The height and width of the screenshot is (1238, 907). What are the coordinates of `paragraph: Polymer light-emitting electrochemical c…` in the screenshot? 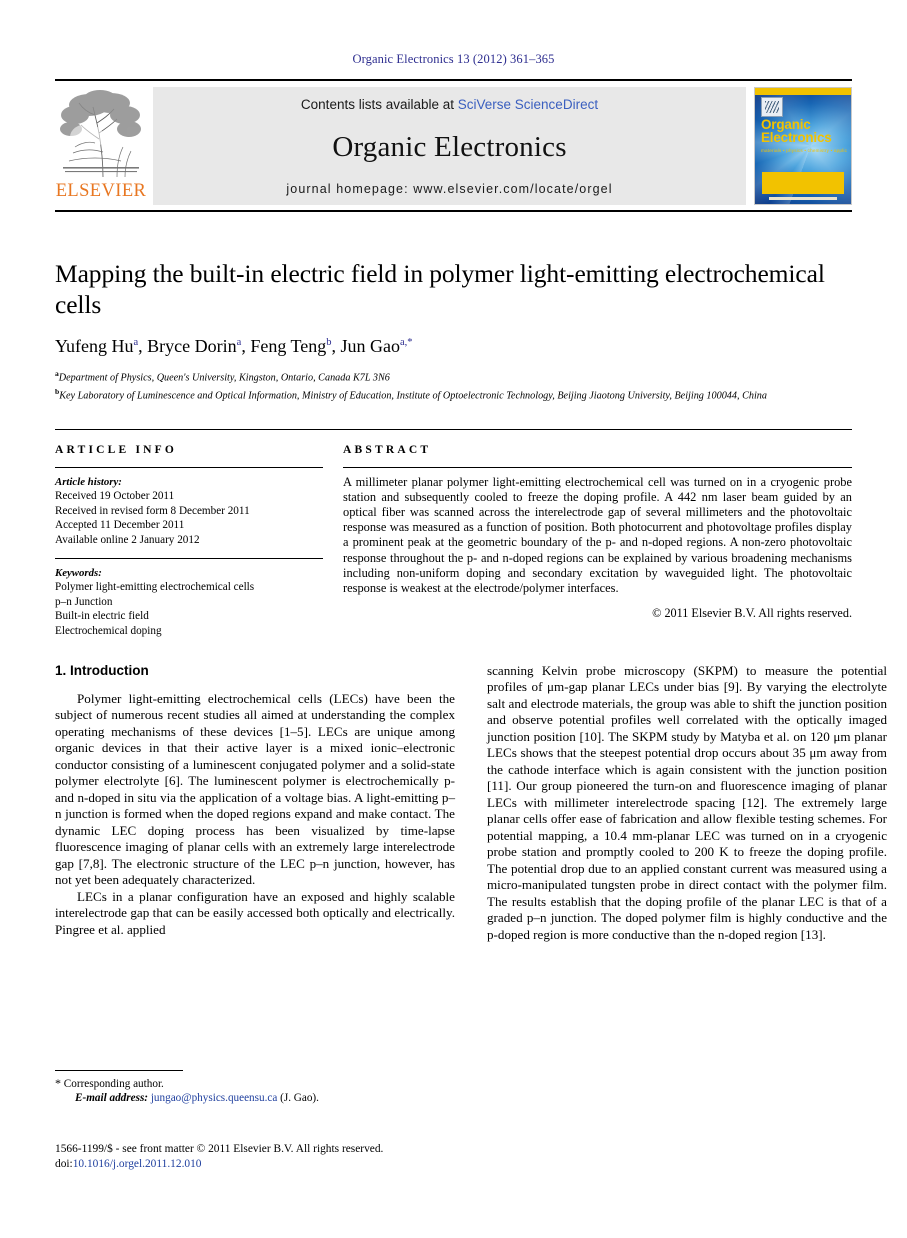 It's located at (255, 789).